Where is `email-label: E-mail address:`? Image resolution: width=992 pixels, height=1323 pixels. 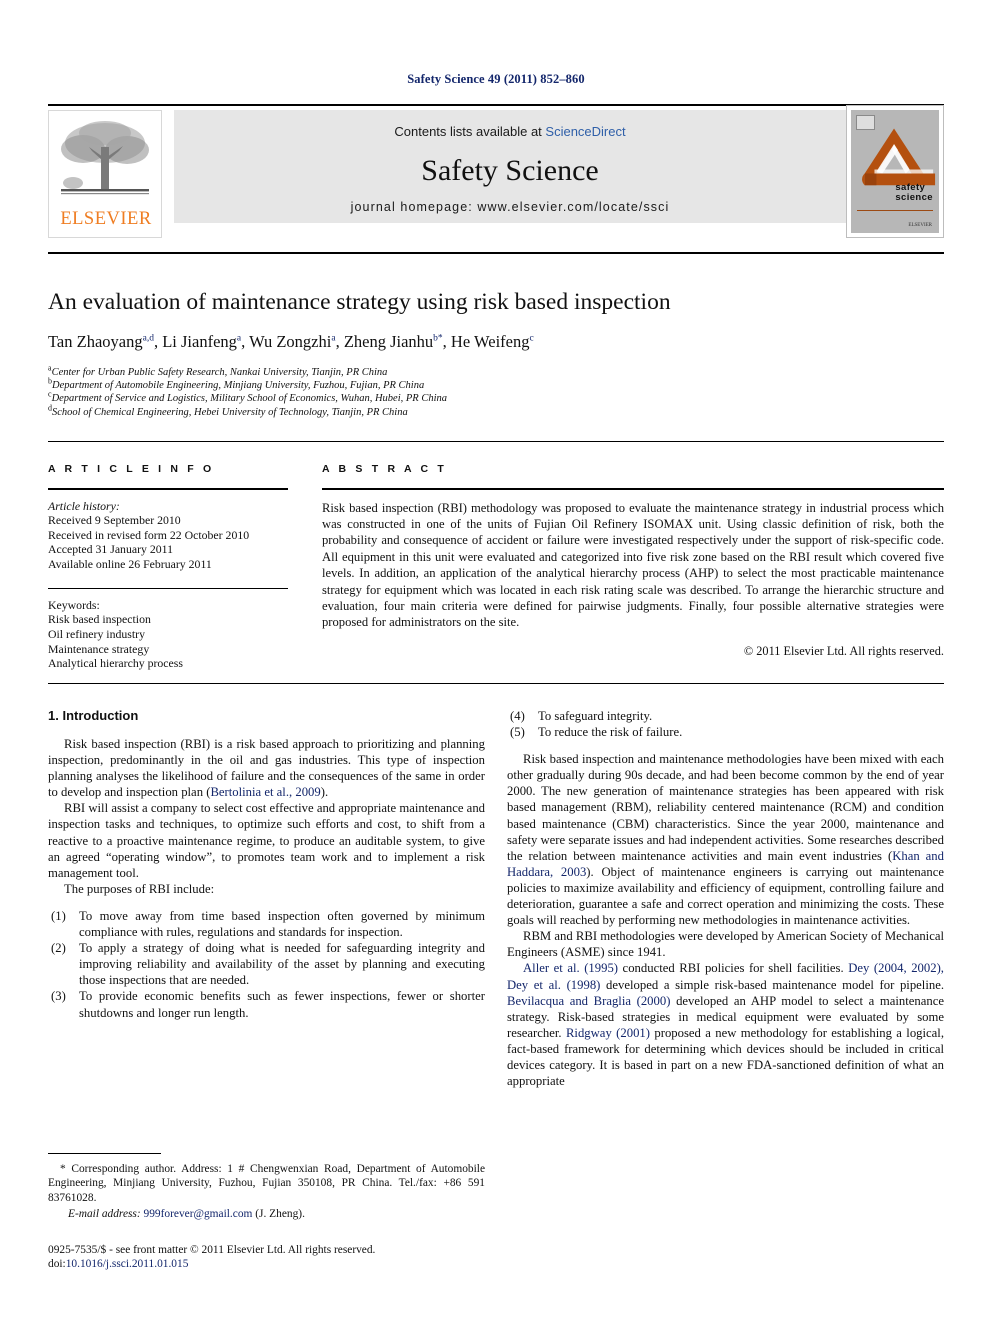
email-label: E-mail address: is located at coordinates (104, 1213).